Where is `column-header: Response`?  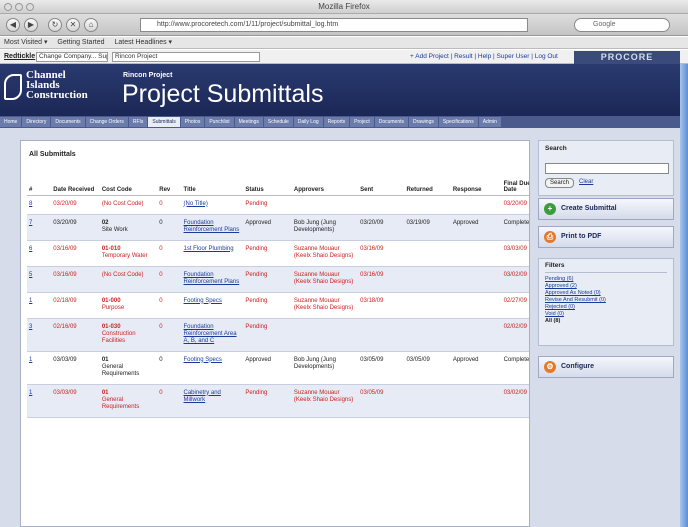 column-header: Response is located at coordinates (476, 182).